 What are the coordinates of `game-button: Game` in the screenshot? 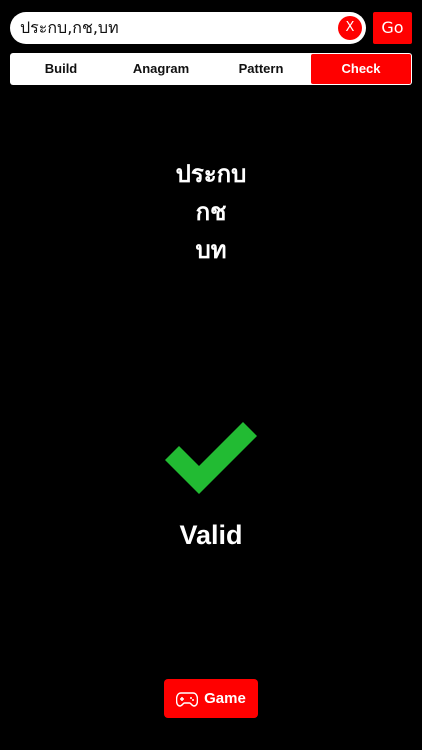 It's located at (211, 698).